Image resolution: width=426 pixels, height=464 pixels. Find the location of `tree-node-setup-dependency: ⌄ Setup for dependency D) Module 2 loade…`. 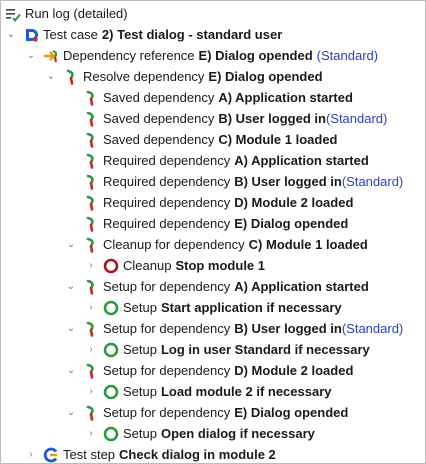

tree-node-setup-dependency: ⌄ Setup for dependency D) Module 2 loade… is located at coordinates (245, 370).